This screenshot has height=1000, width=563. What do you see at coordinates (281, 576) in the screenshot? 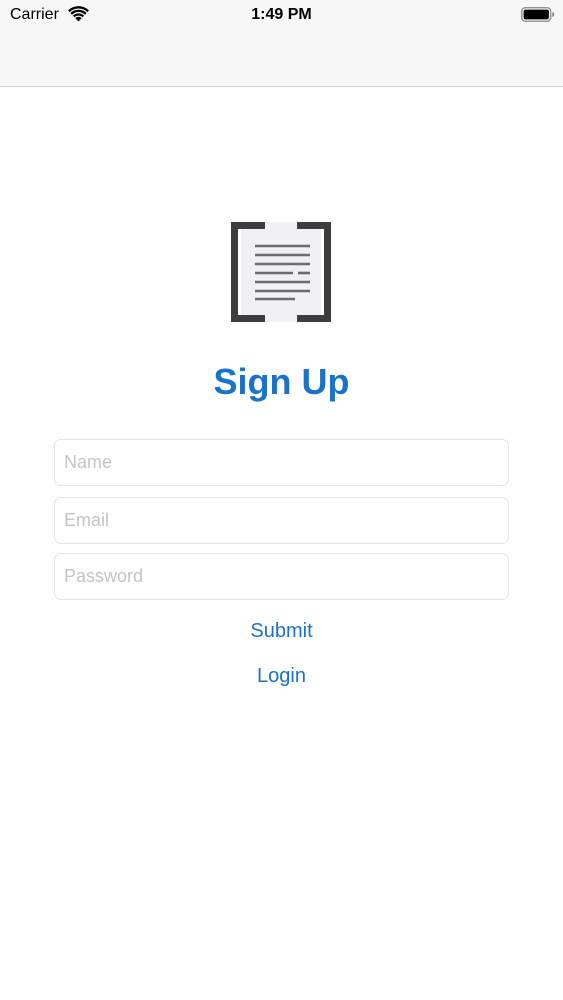
I see `password-field` at bounding box center [281, 576].